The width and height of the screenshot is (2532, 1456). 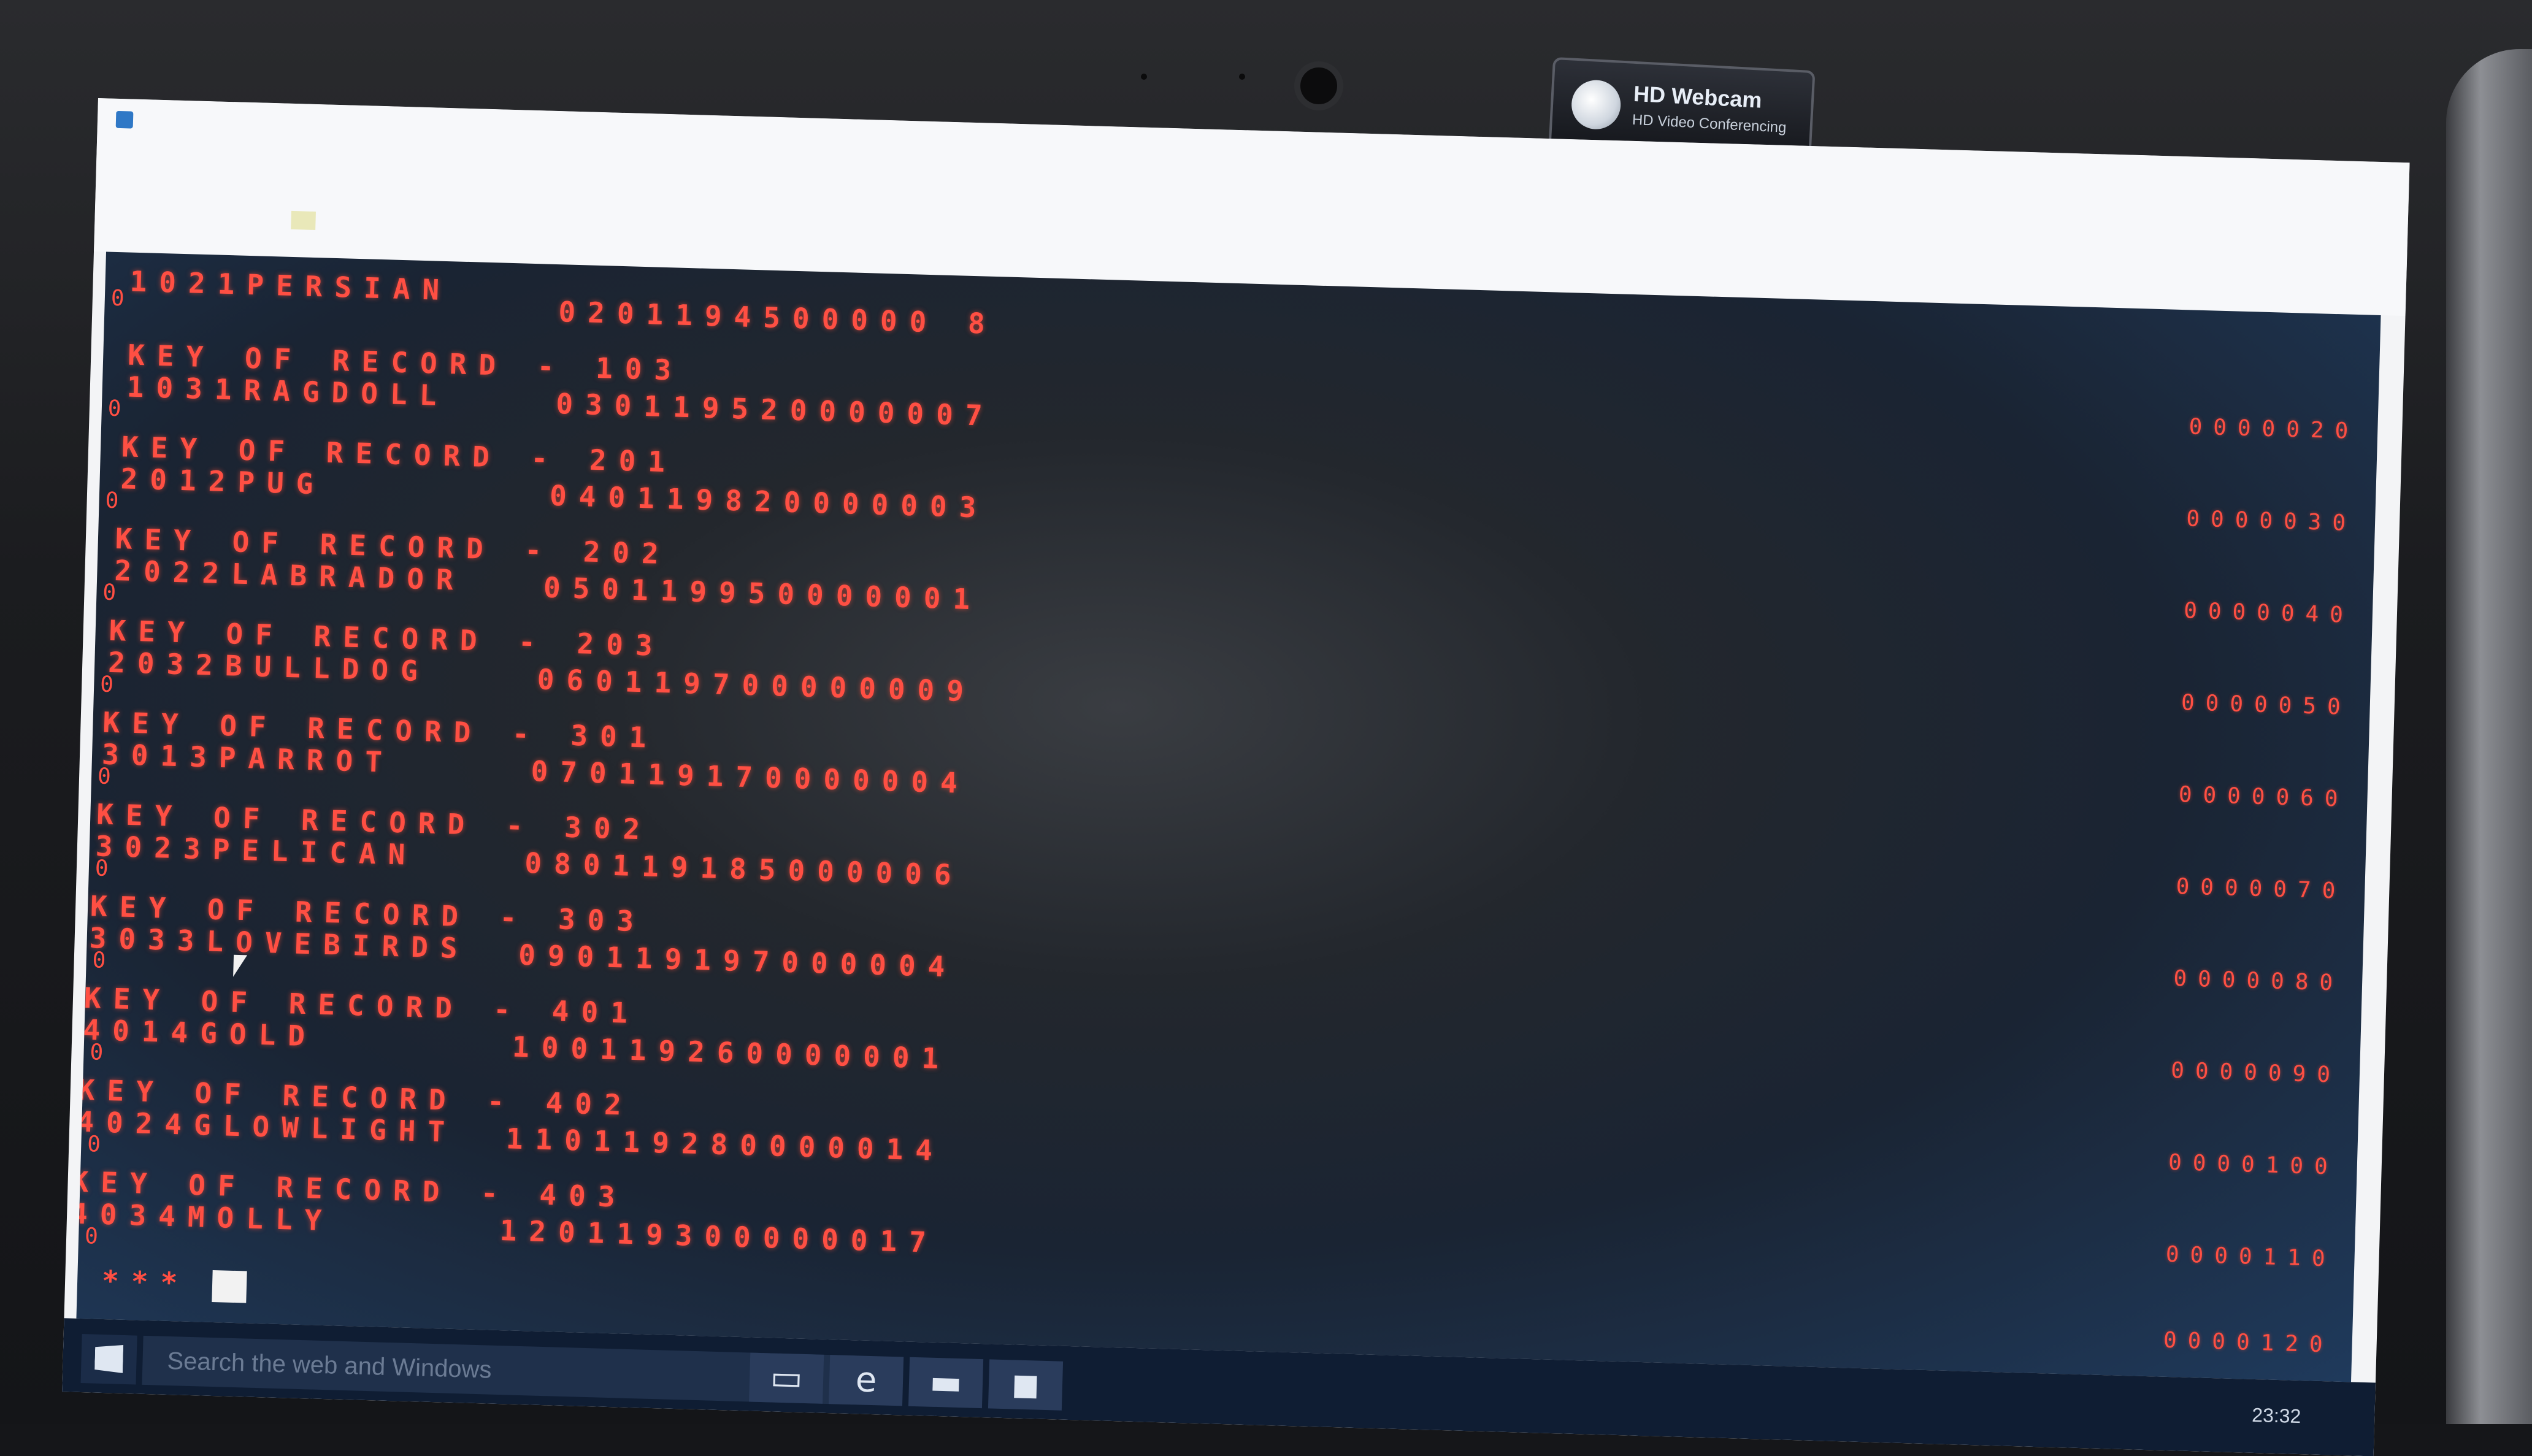 What do you see at coordinates (1698, 96) in the screenshot?
I see `sticker-title: HD Webcam` at bounding box center [1698, 96].